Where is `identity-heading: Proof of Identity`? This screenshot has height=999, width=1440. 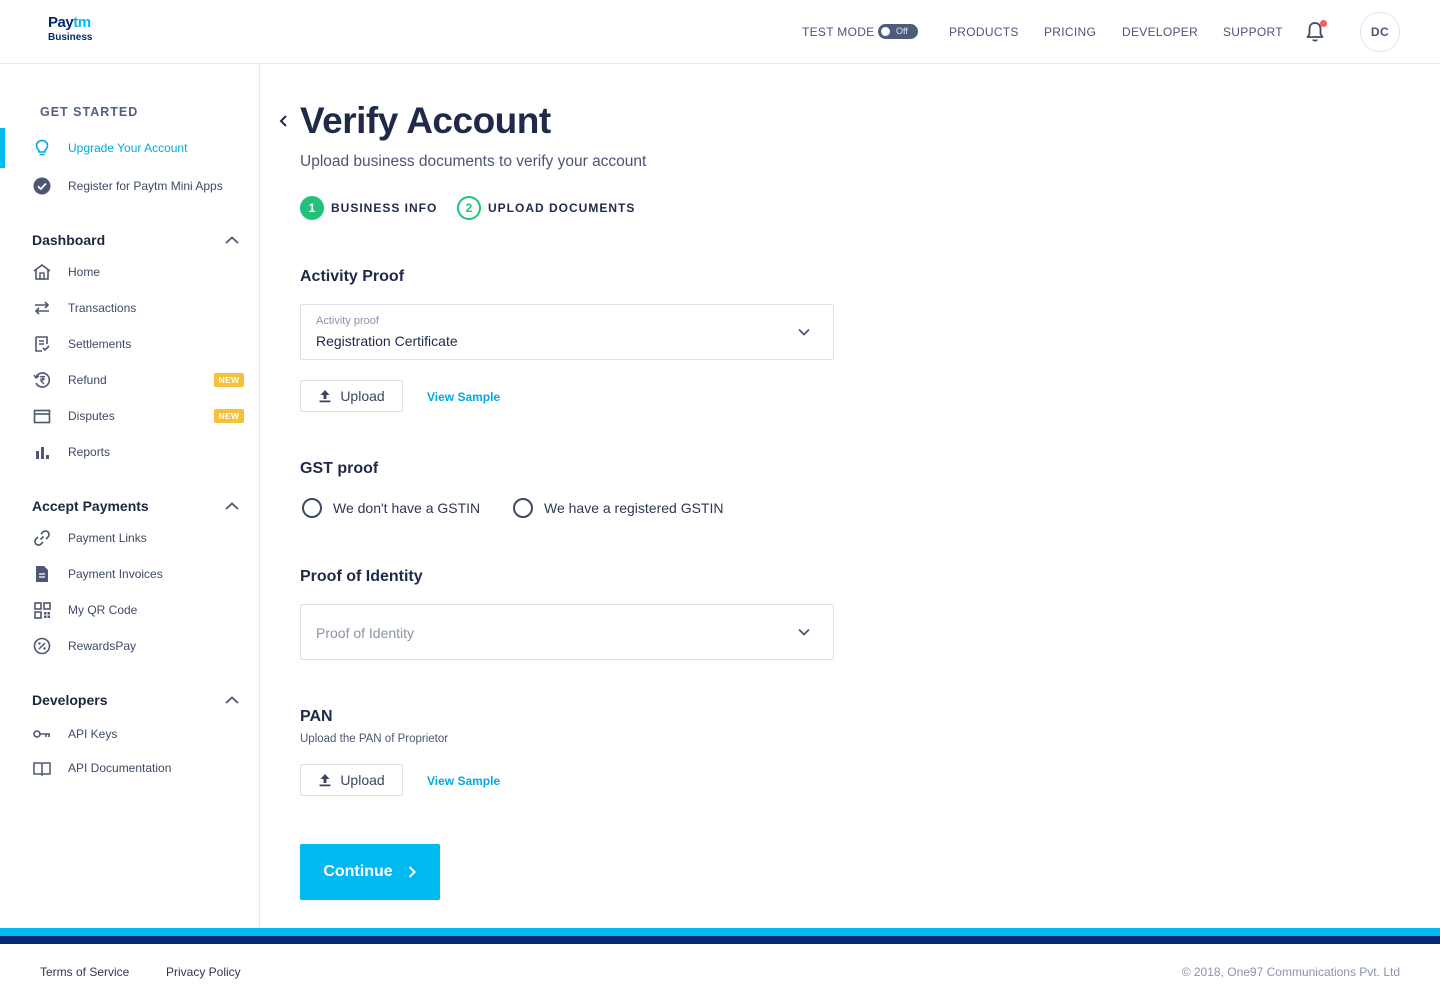
identity-heading: Proof of Identity is located at coordinates (361, 576).